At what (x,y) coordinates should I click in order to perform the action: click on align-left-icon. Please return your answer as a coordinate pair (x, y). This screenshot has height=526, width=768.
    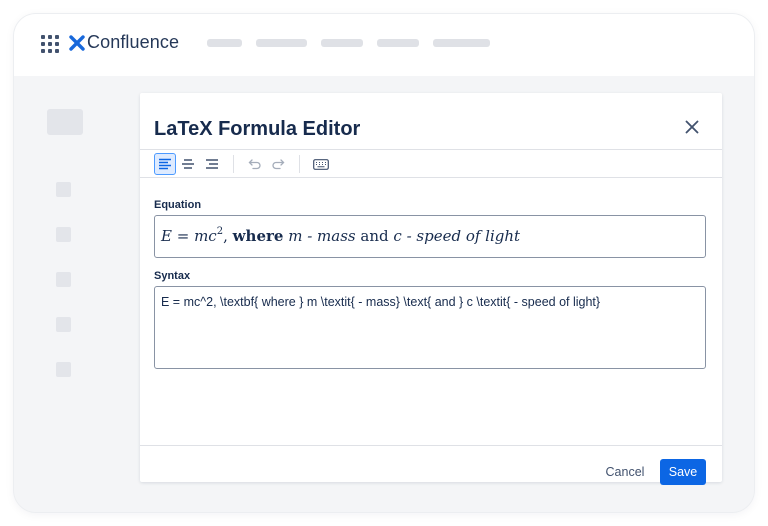
    Looking at the image, I should click on (165, 164).